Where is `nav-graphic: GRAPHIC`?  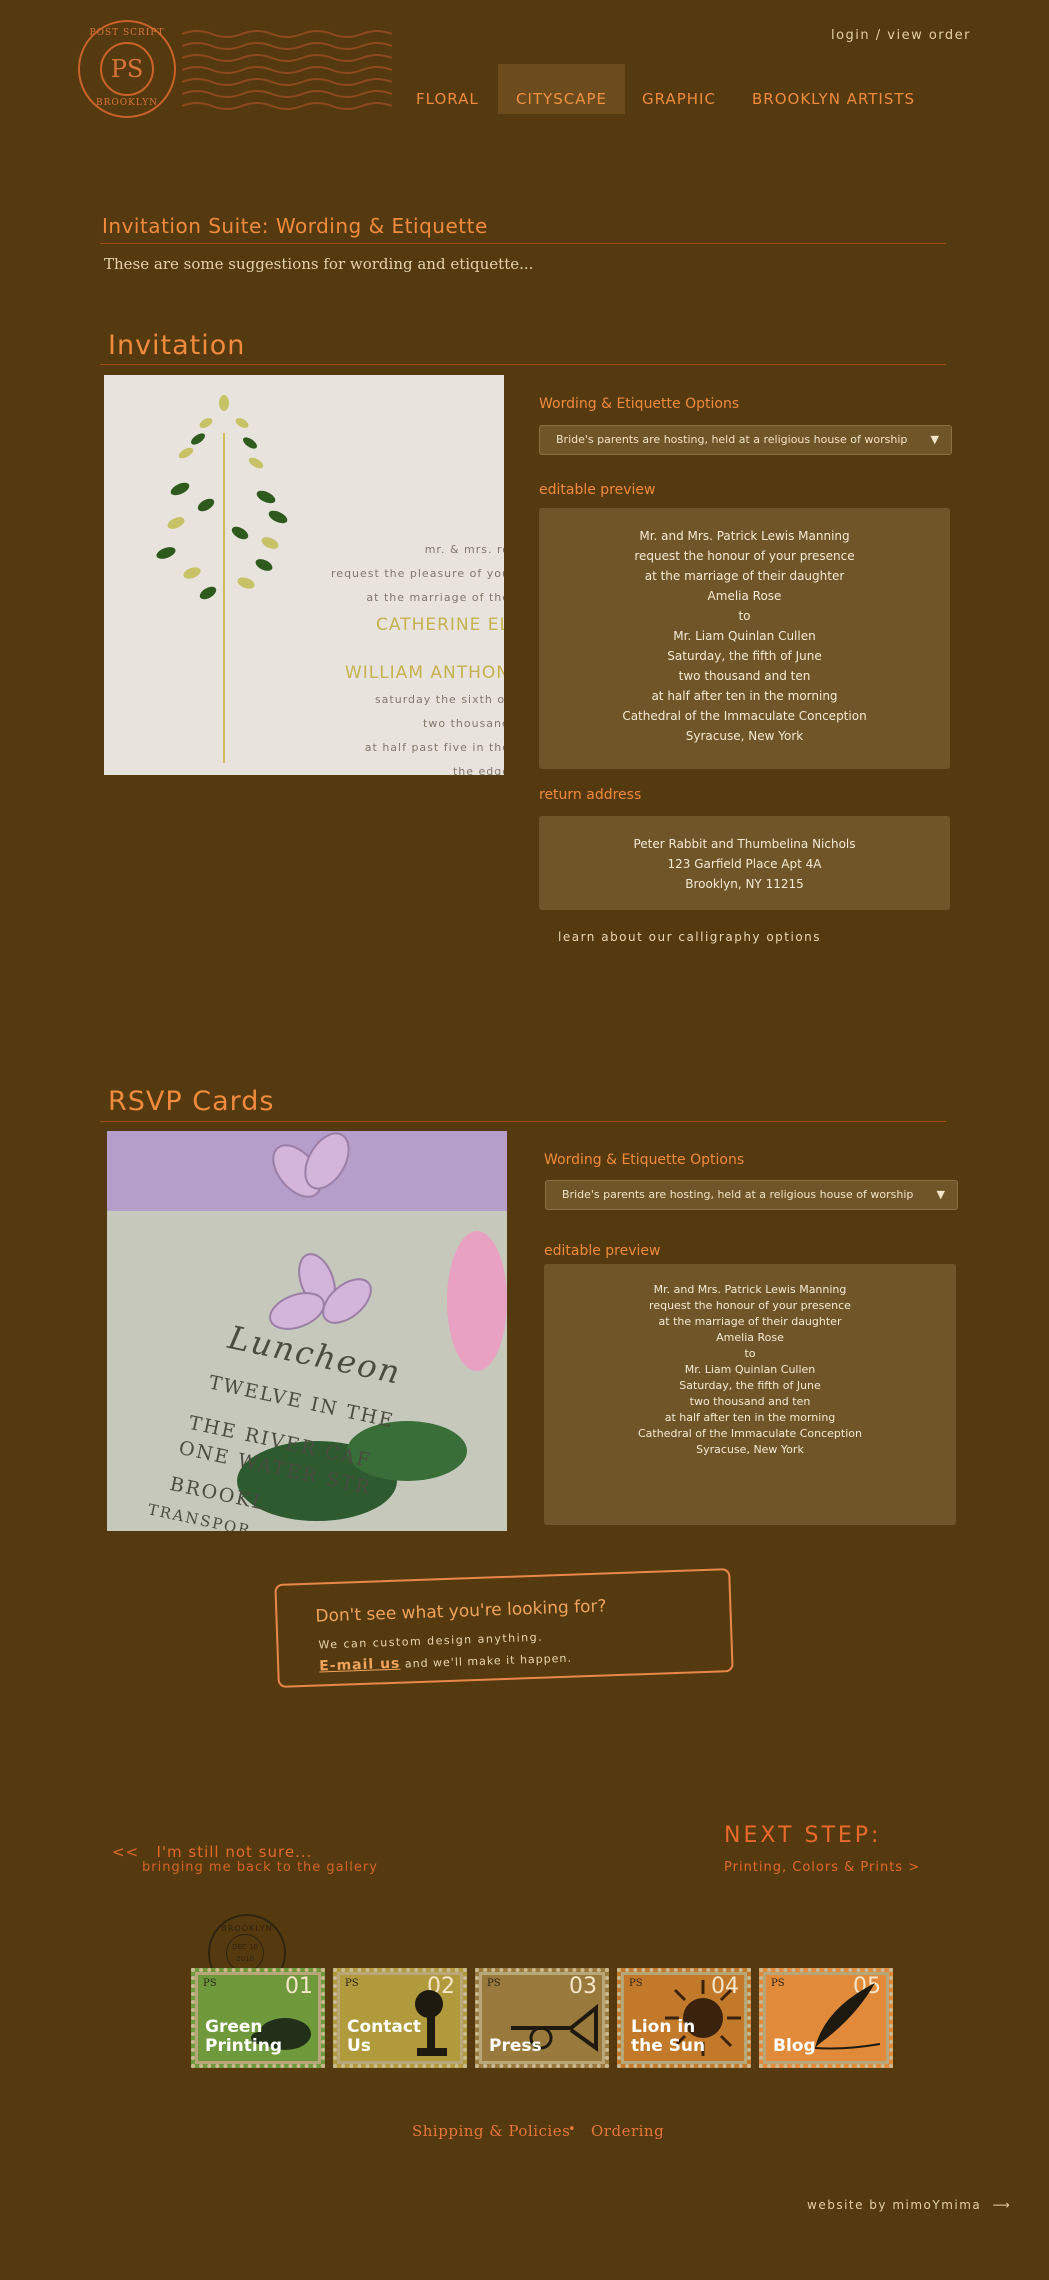 nav-graphic: GRAPHIC is located at coordinates (679, 89).